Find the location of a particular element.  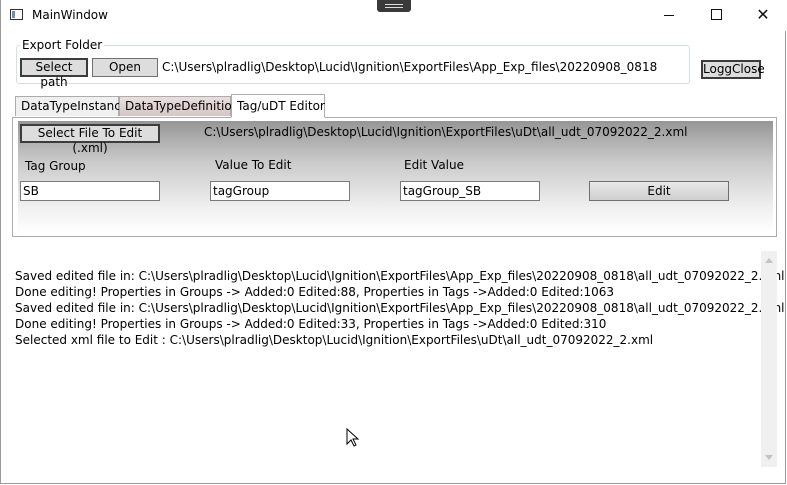

tab-tag-udt-editor: Tag/uDT Editor is located at coordinates (278, 106).